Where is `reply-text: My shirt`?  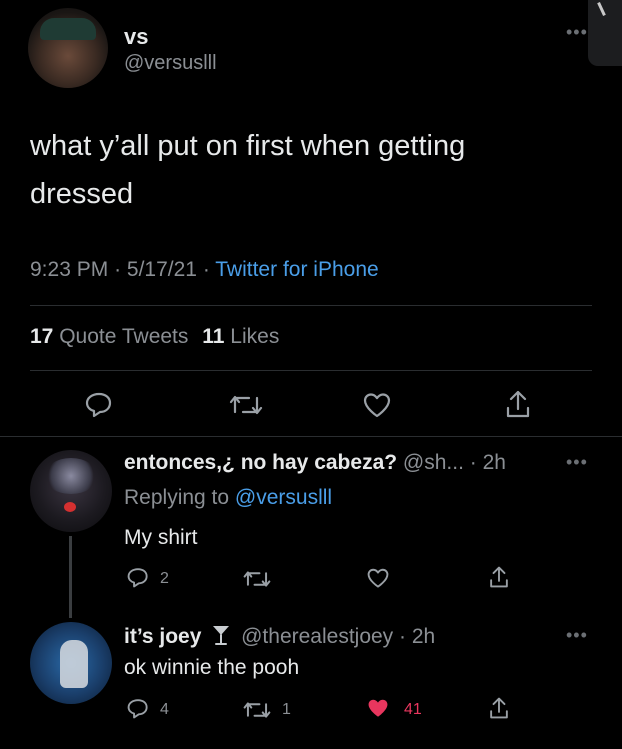
reply-text: My shirt is located at coordinates (161, 537).